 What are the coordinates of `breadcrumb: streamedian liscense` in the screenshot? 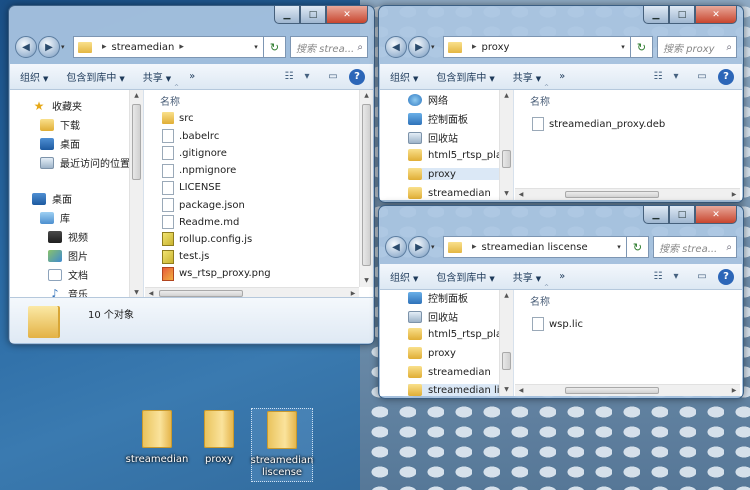 It's located at (535, 247).